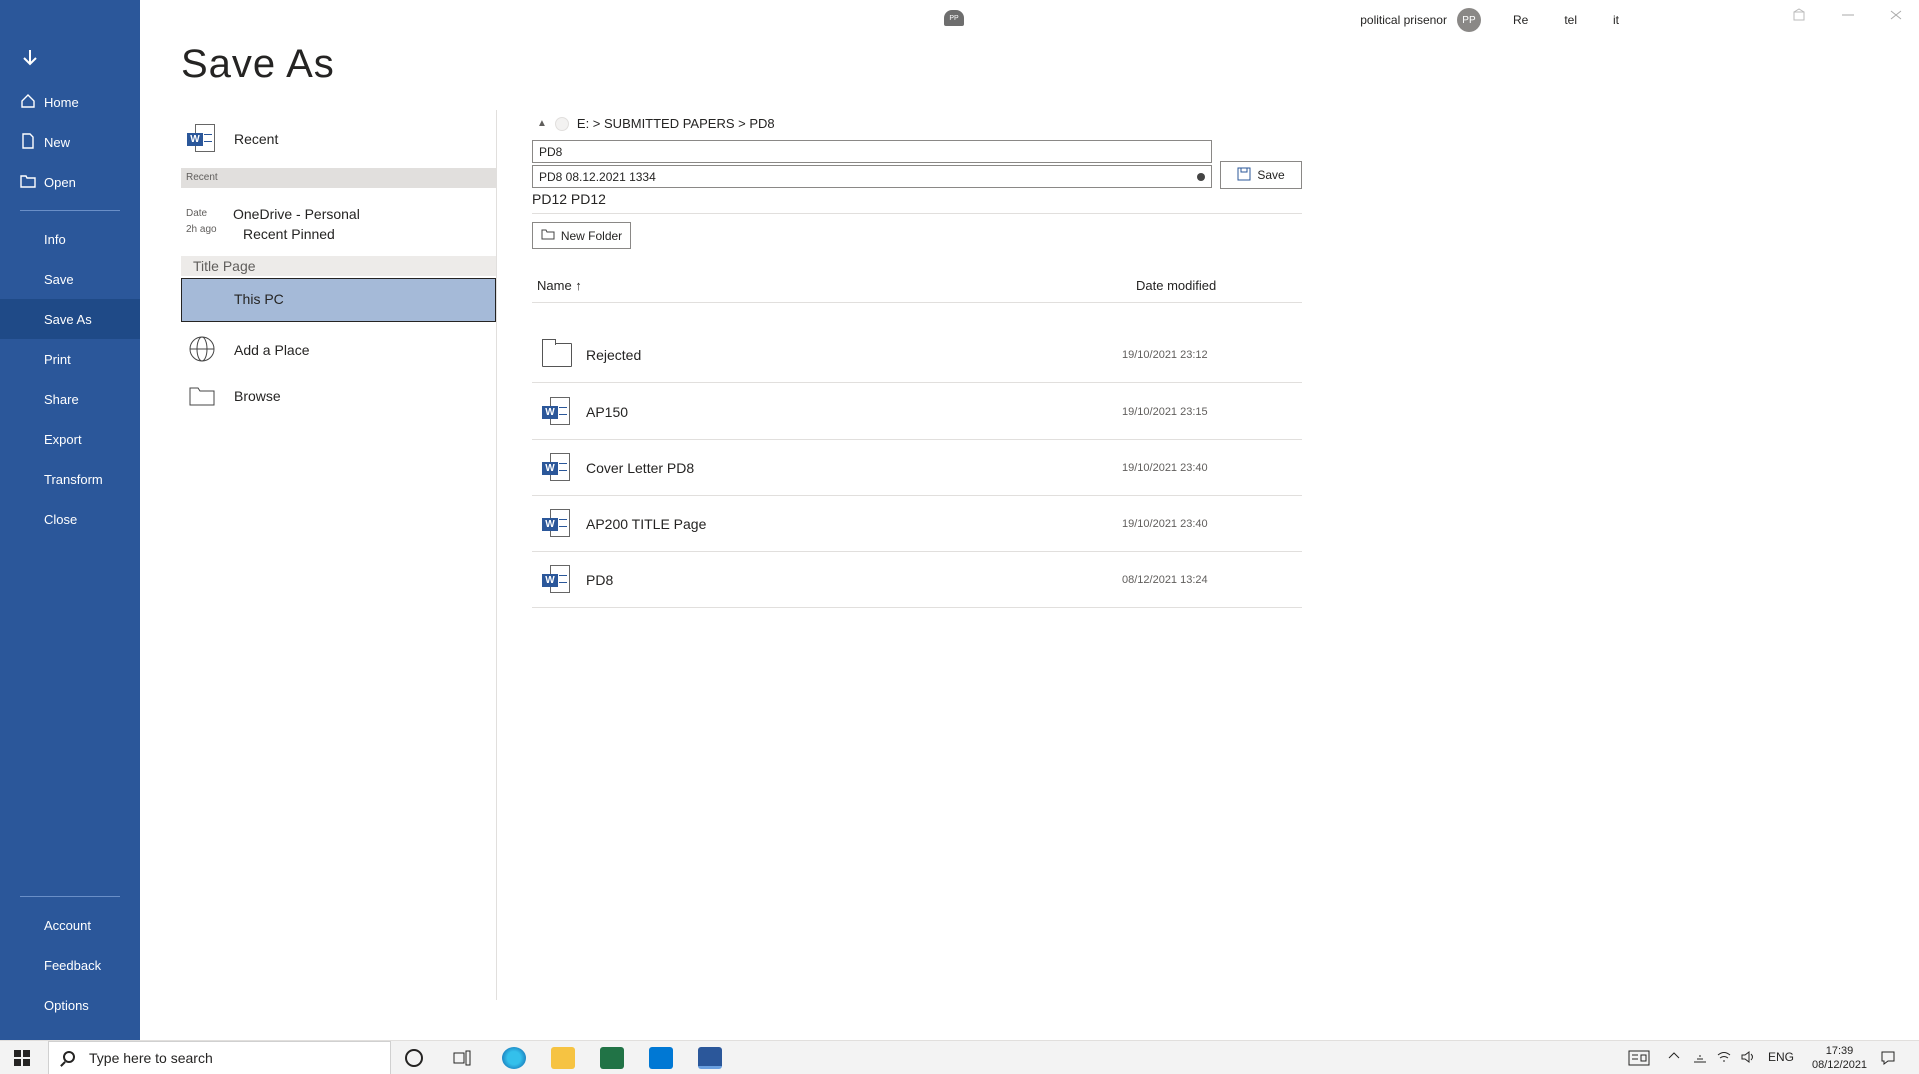  What do you see at coordinates (1700, 1058) in the screenshot?
I see `network-icon` at bounding box center [1700, 1058].